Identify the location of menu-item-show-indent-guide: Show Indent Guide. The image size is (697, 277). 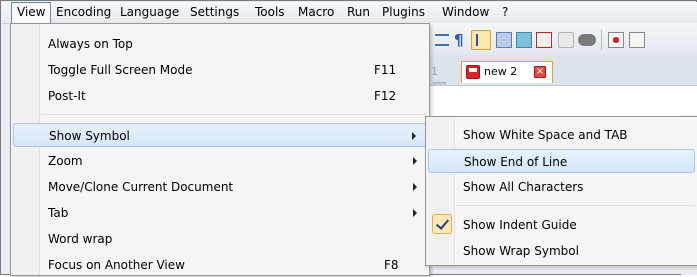
(561, 225).